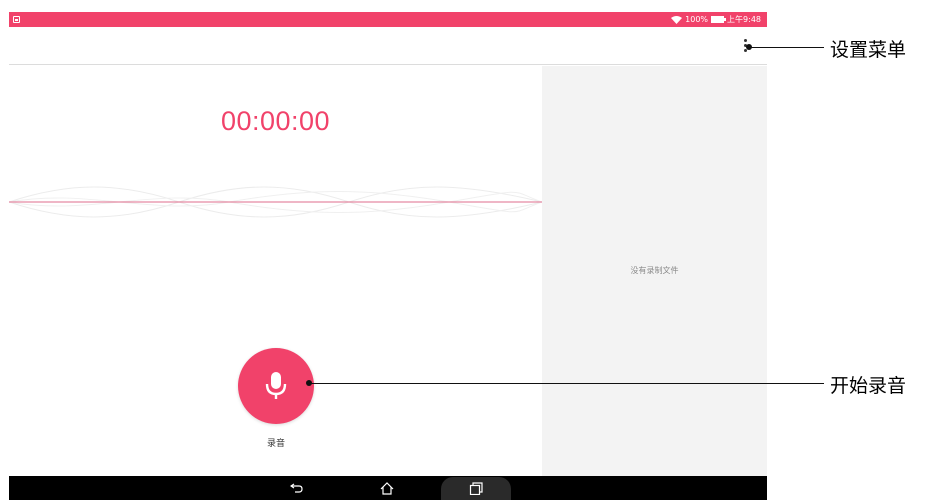 The image size is (940, 500). I want to click on recording-timer: 00:00:00, so click(275, 121).